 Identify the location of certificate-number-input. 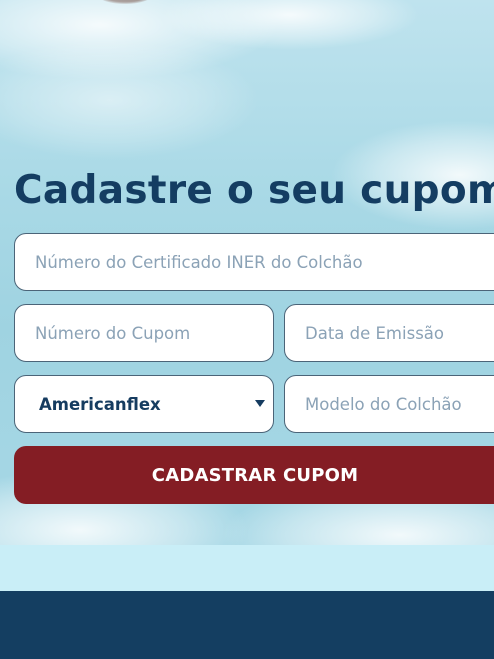
(254, 262).